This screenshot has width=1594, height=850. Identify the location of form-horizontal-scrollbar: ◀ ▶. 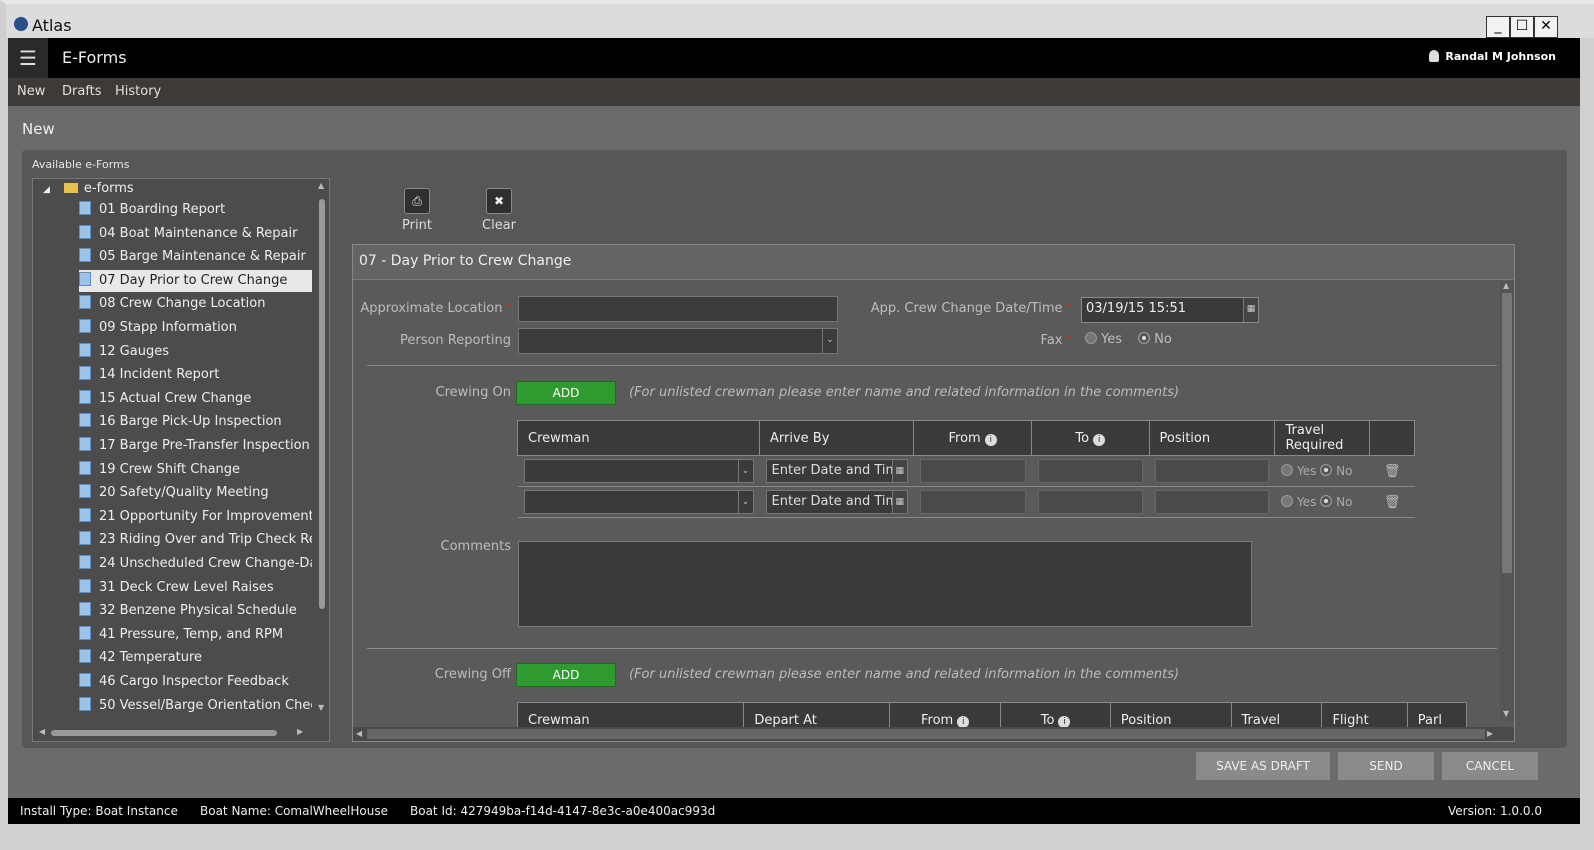
(933, 734).